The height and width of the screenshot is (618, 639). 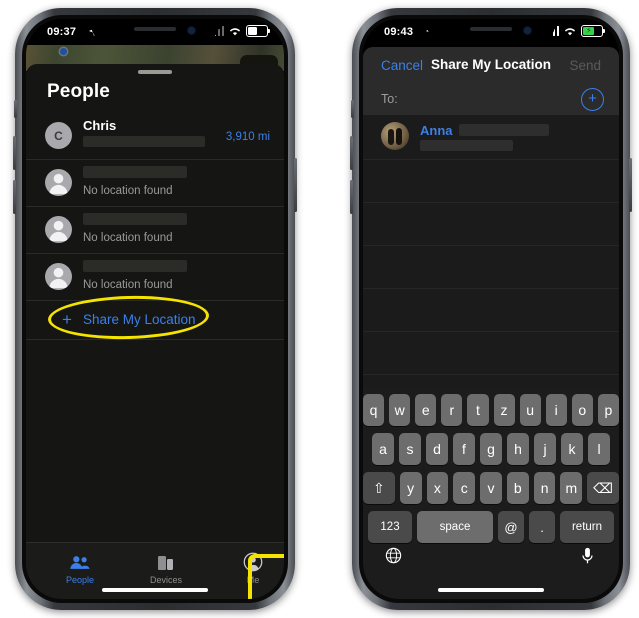 I want to click on tab-devices: Devices, so click(x=166, y=568).